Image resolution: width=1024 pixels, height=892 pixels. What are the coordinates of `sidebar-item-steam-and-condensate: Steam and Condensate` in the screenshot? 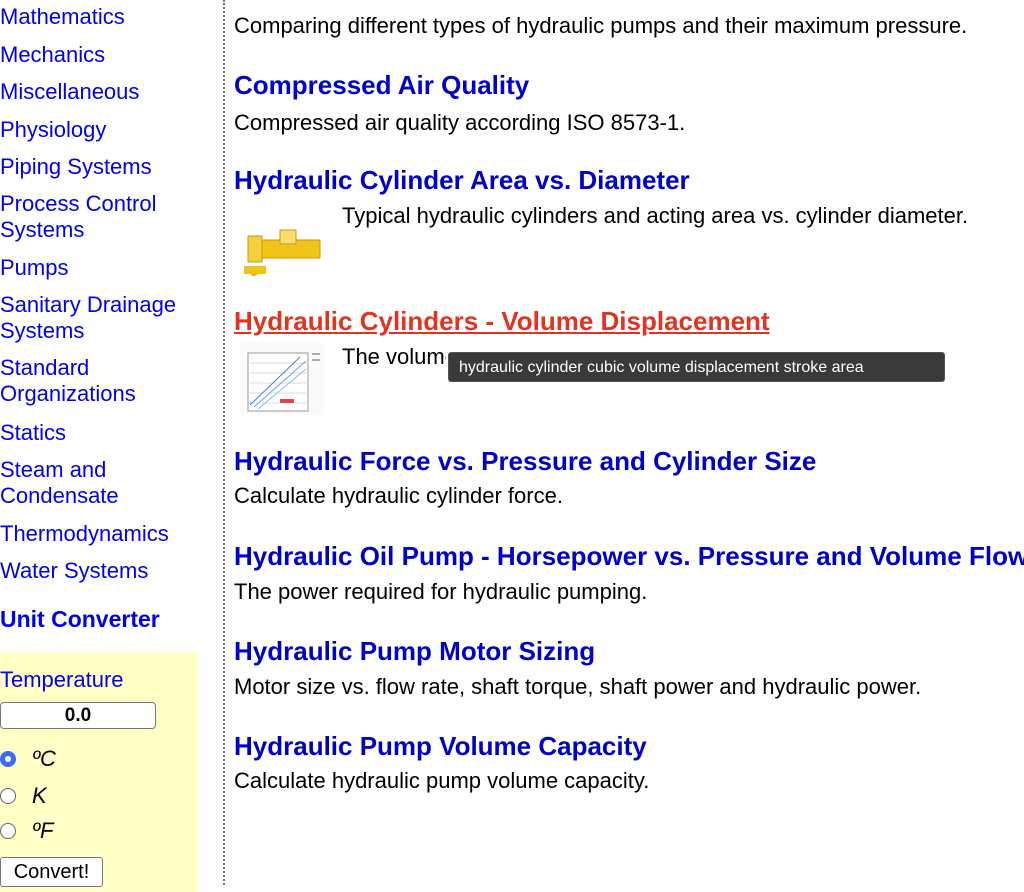 It's located at (80, 483).